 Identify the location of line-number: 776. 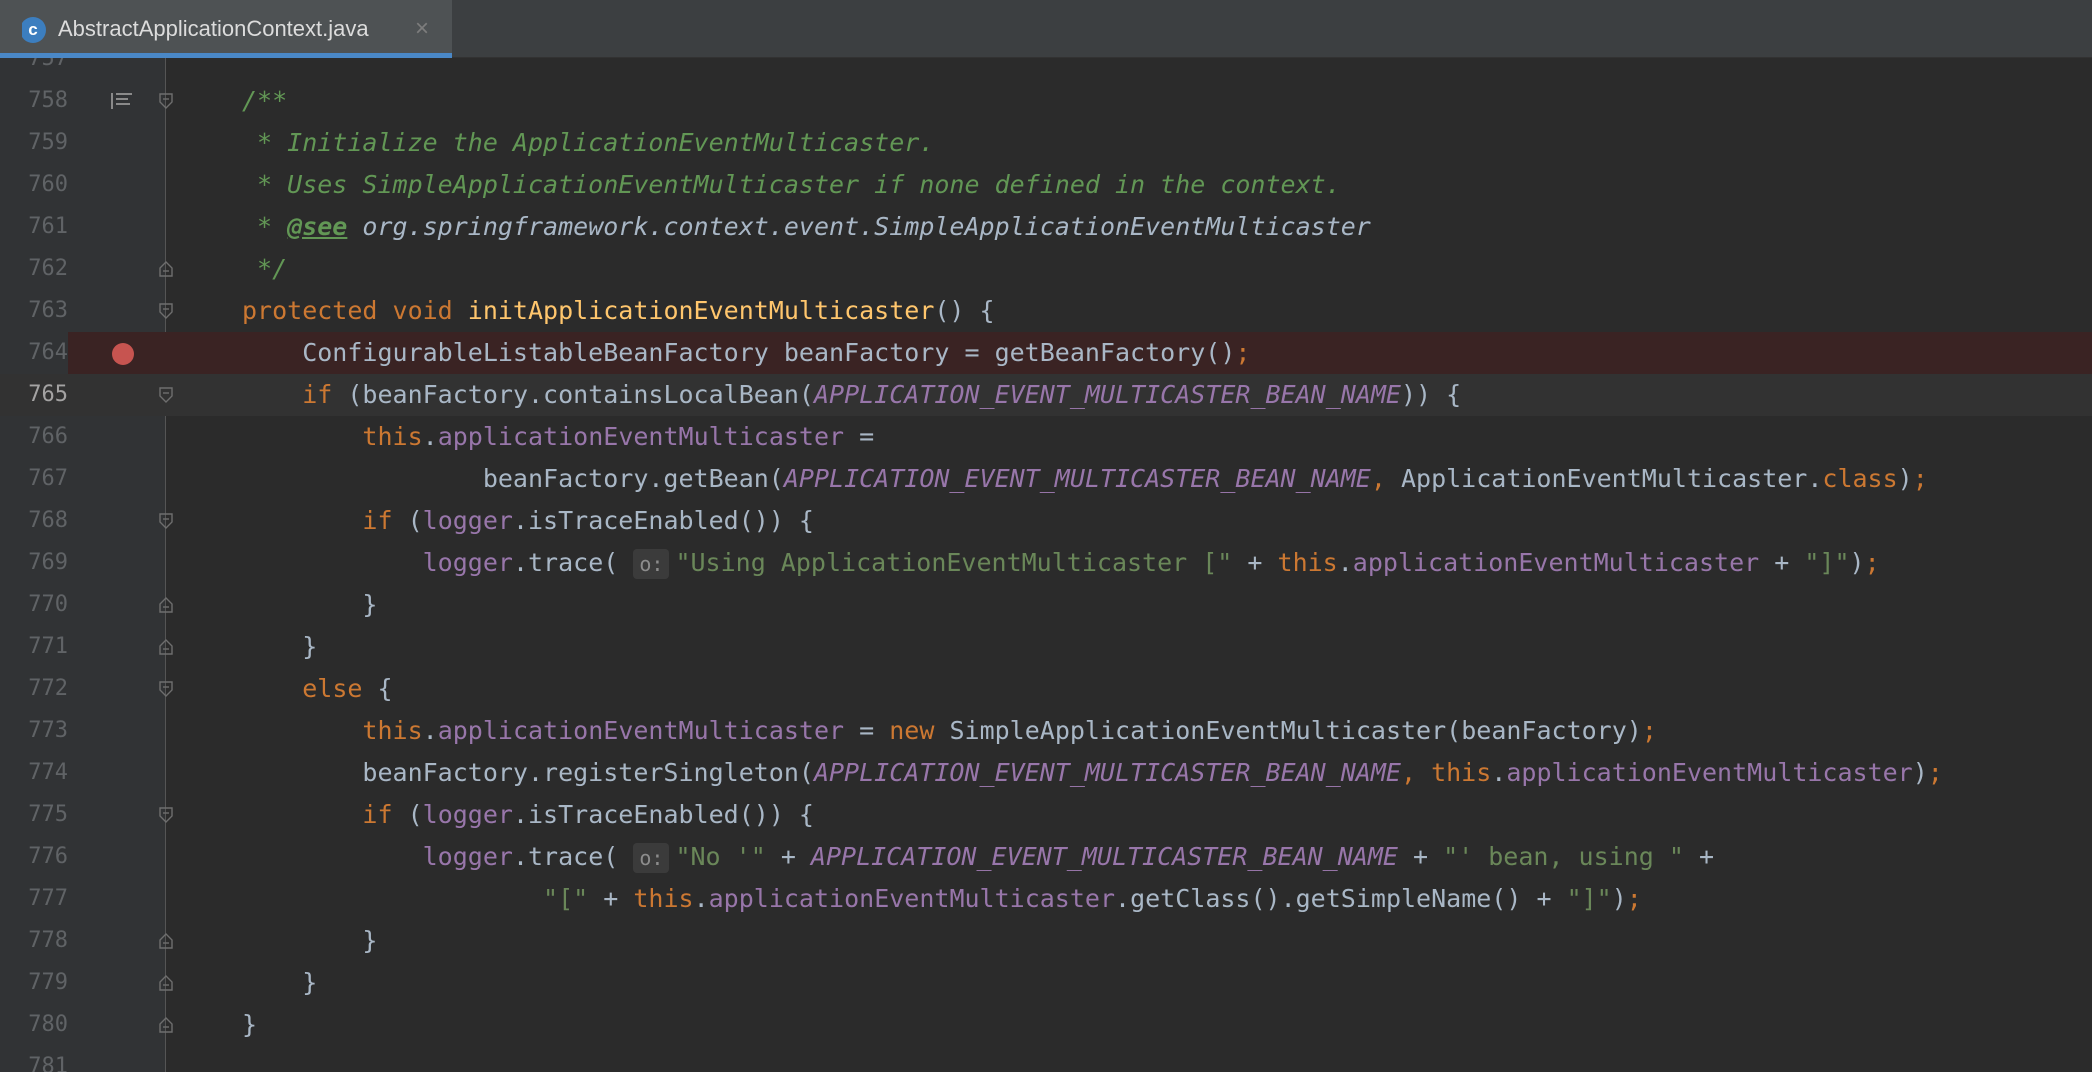
(34, 857).